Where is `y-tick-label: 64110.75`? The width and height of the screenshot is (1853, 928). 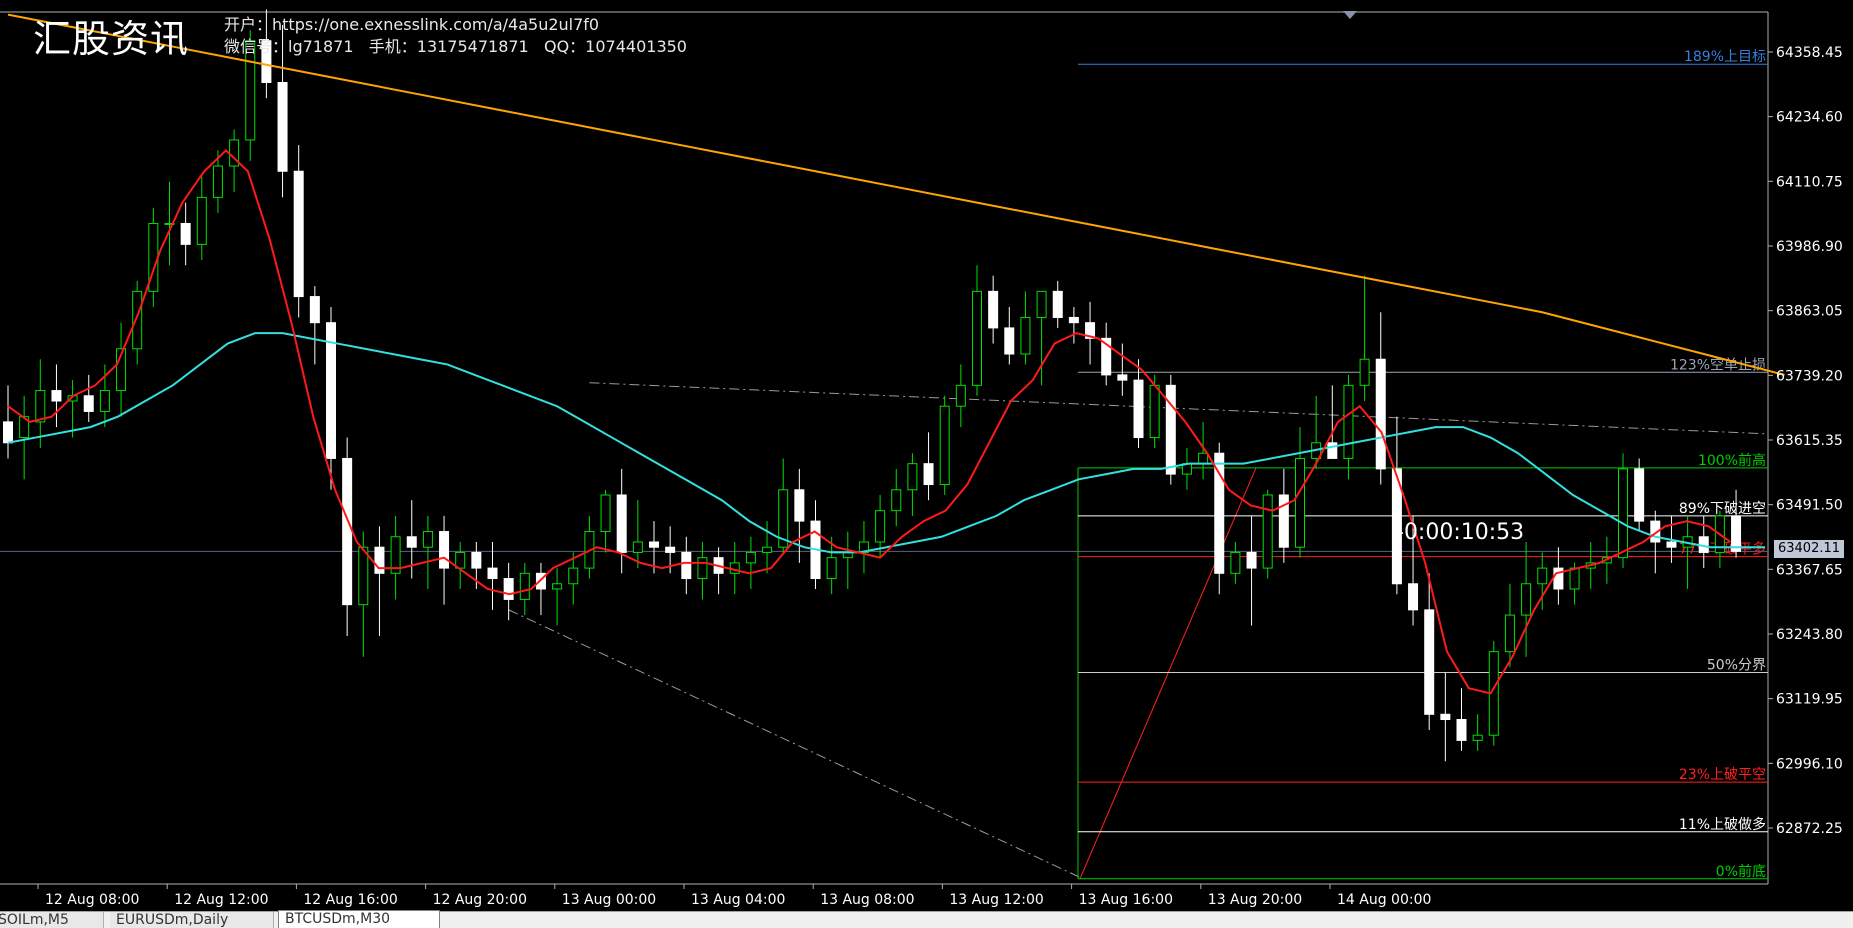 y-tick-label: 64110.75 is located at coordinates (1809, 182).